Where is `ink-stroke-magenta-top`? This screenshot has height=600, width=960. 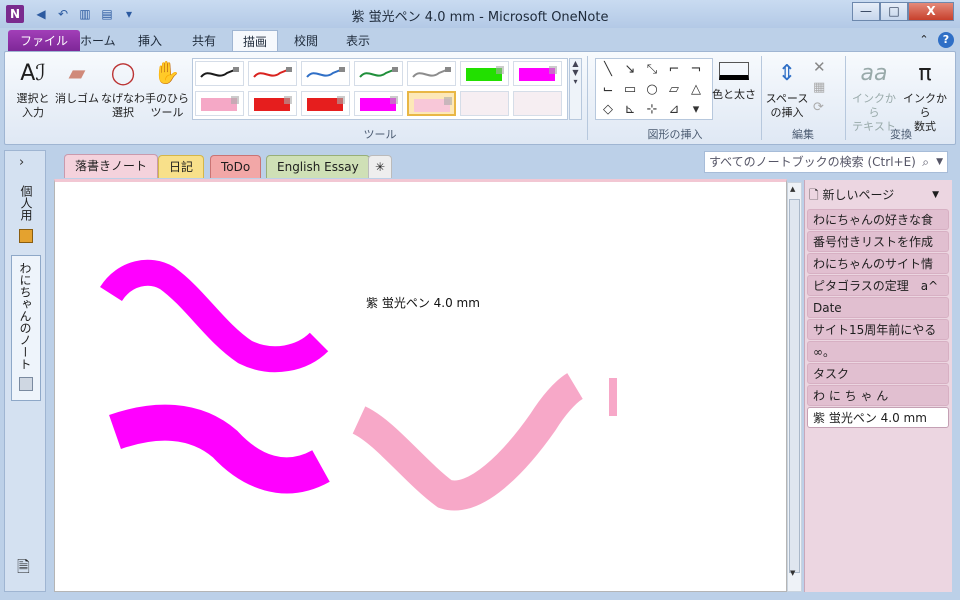 ink-stroke-magenta-top is located at coordinates (214, 316).